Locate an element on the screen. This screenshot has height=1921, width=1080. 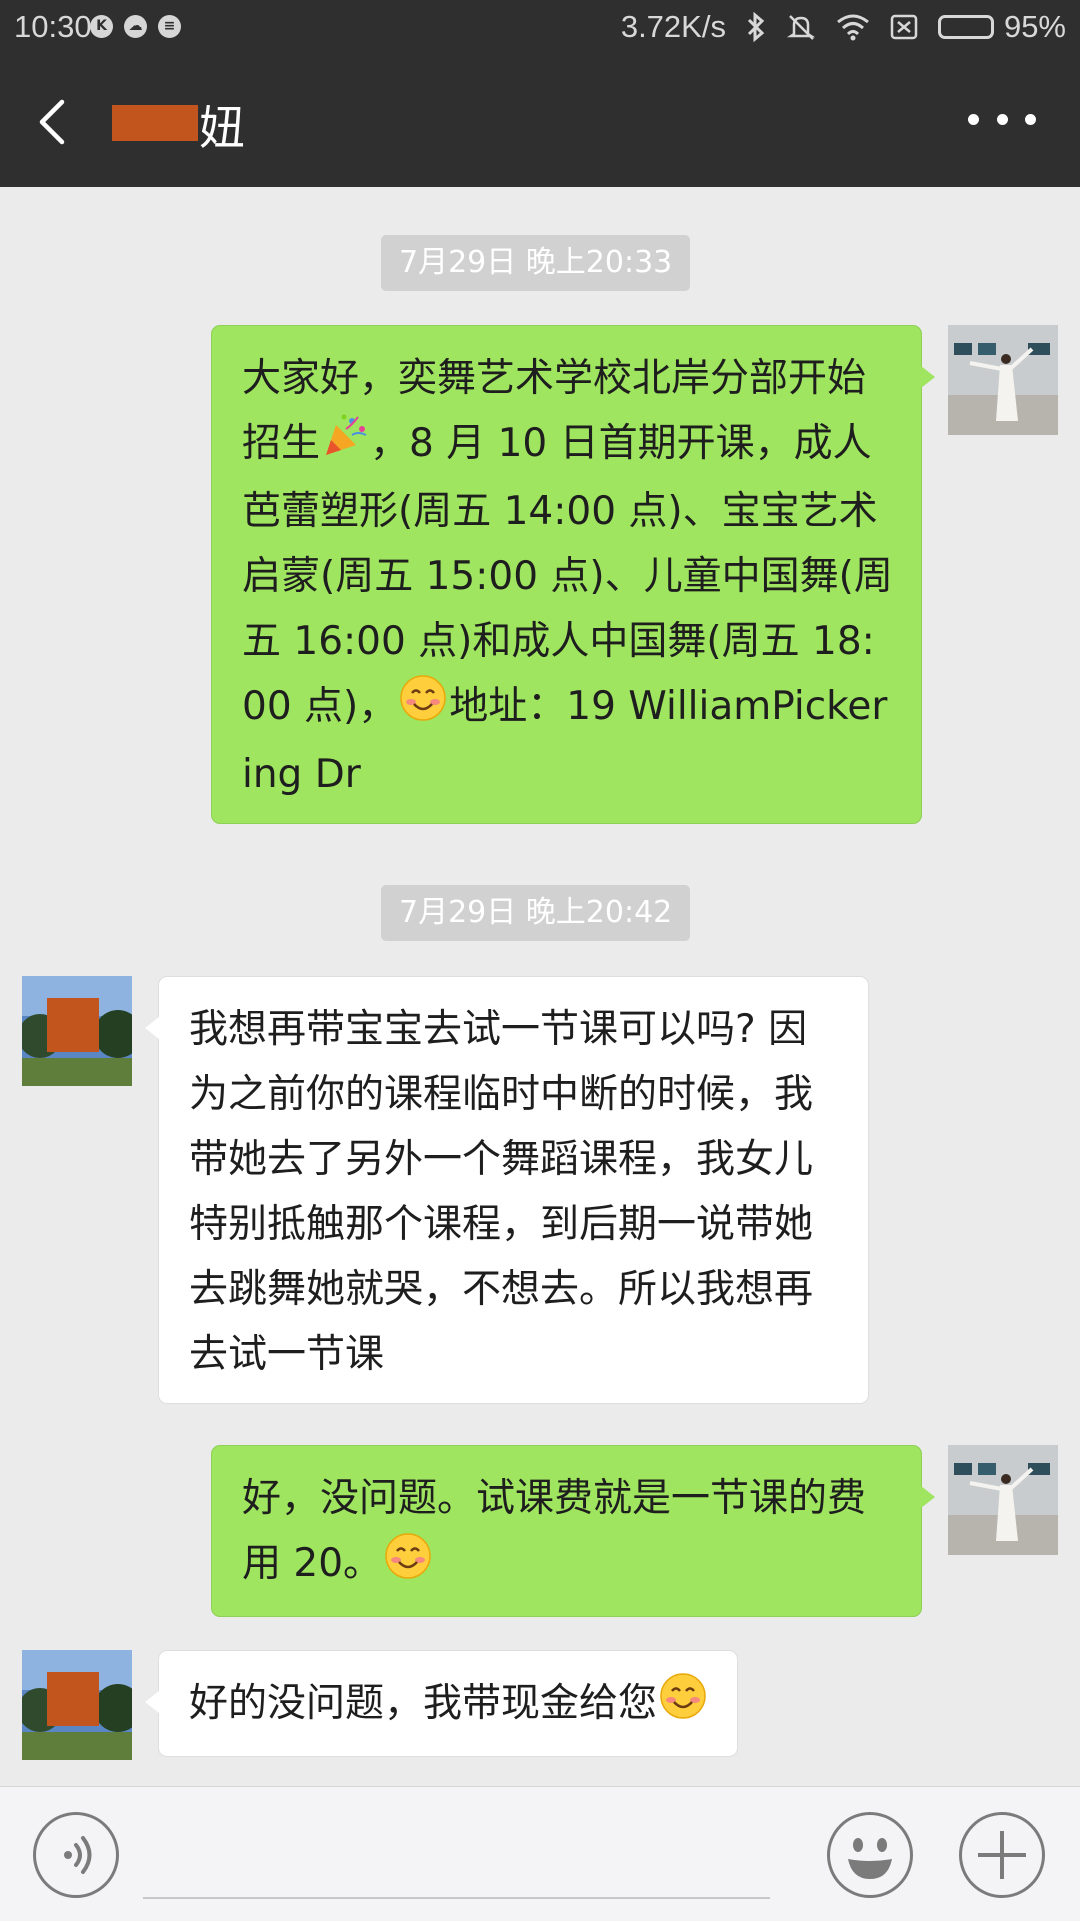
timestamp: 7月29日 晚上20:42 is located at coordinates (536, 913).